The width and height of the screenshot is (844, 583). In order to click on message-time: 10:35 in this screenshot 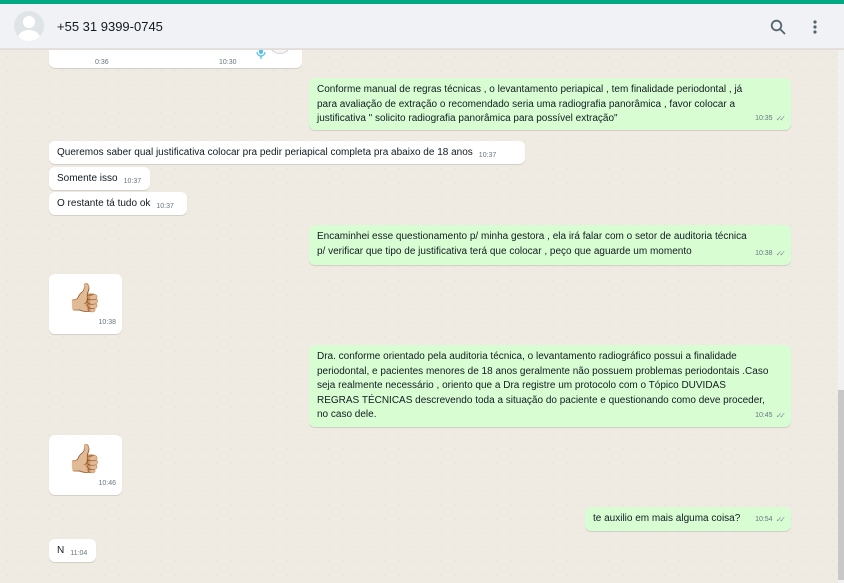, I will do `click(764, 118)`.